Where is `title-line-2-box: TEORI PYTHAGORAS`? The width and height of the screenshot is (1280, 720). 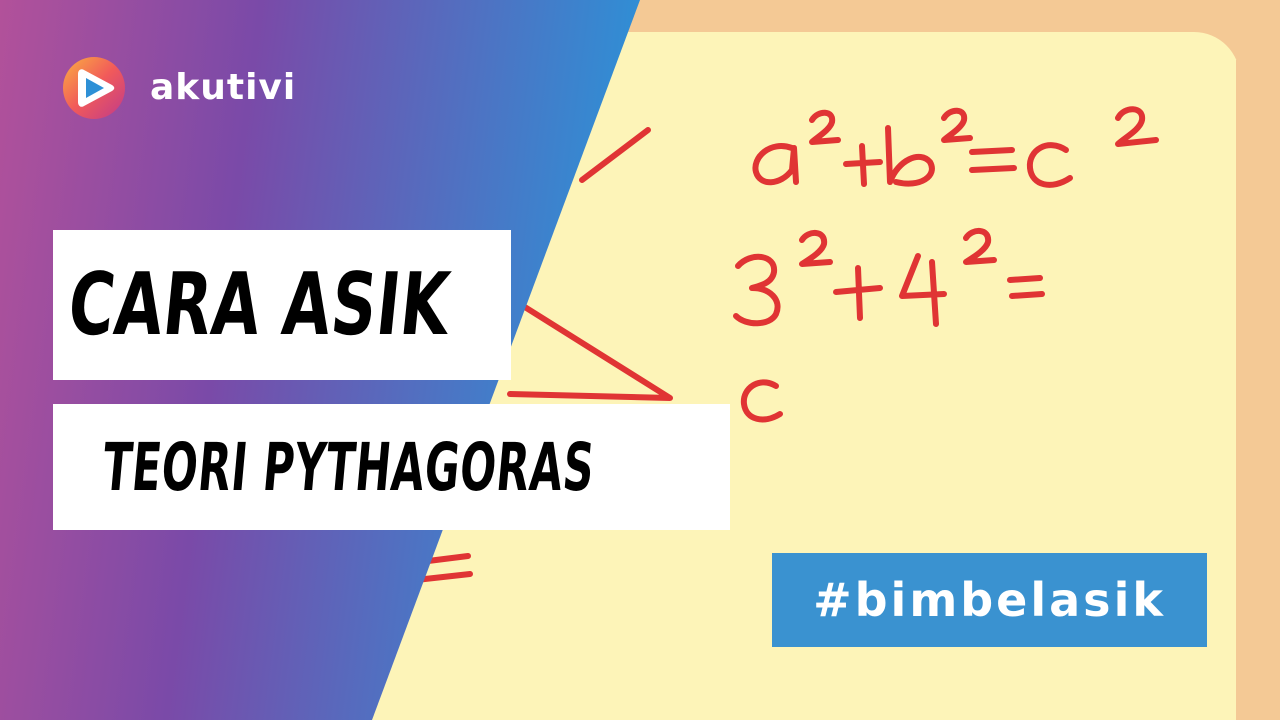
title-line-2-box: TEORI PYTHAGORAS is located at coordinates (391, 467).